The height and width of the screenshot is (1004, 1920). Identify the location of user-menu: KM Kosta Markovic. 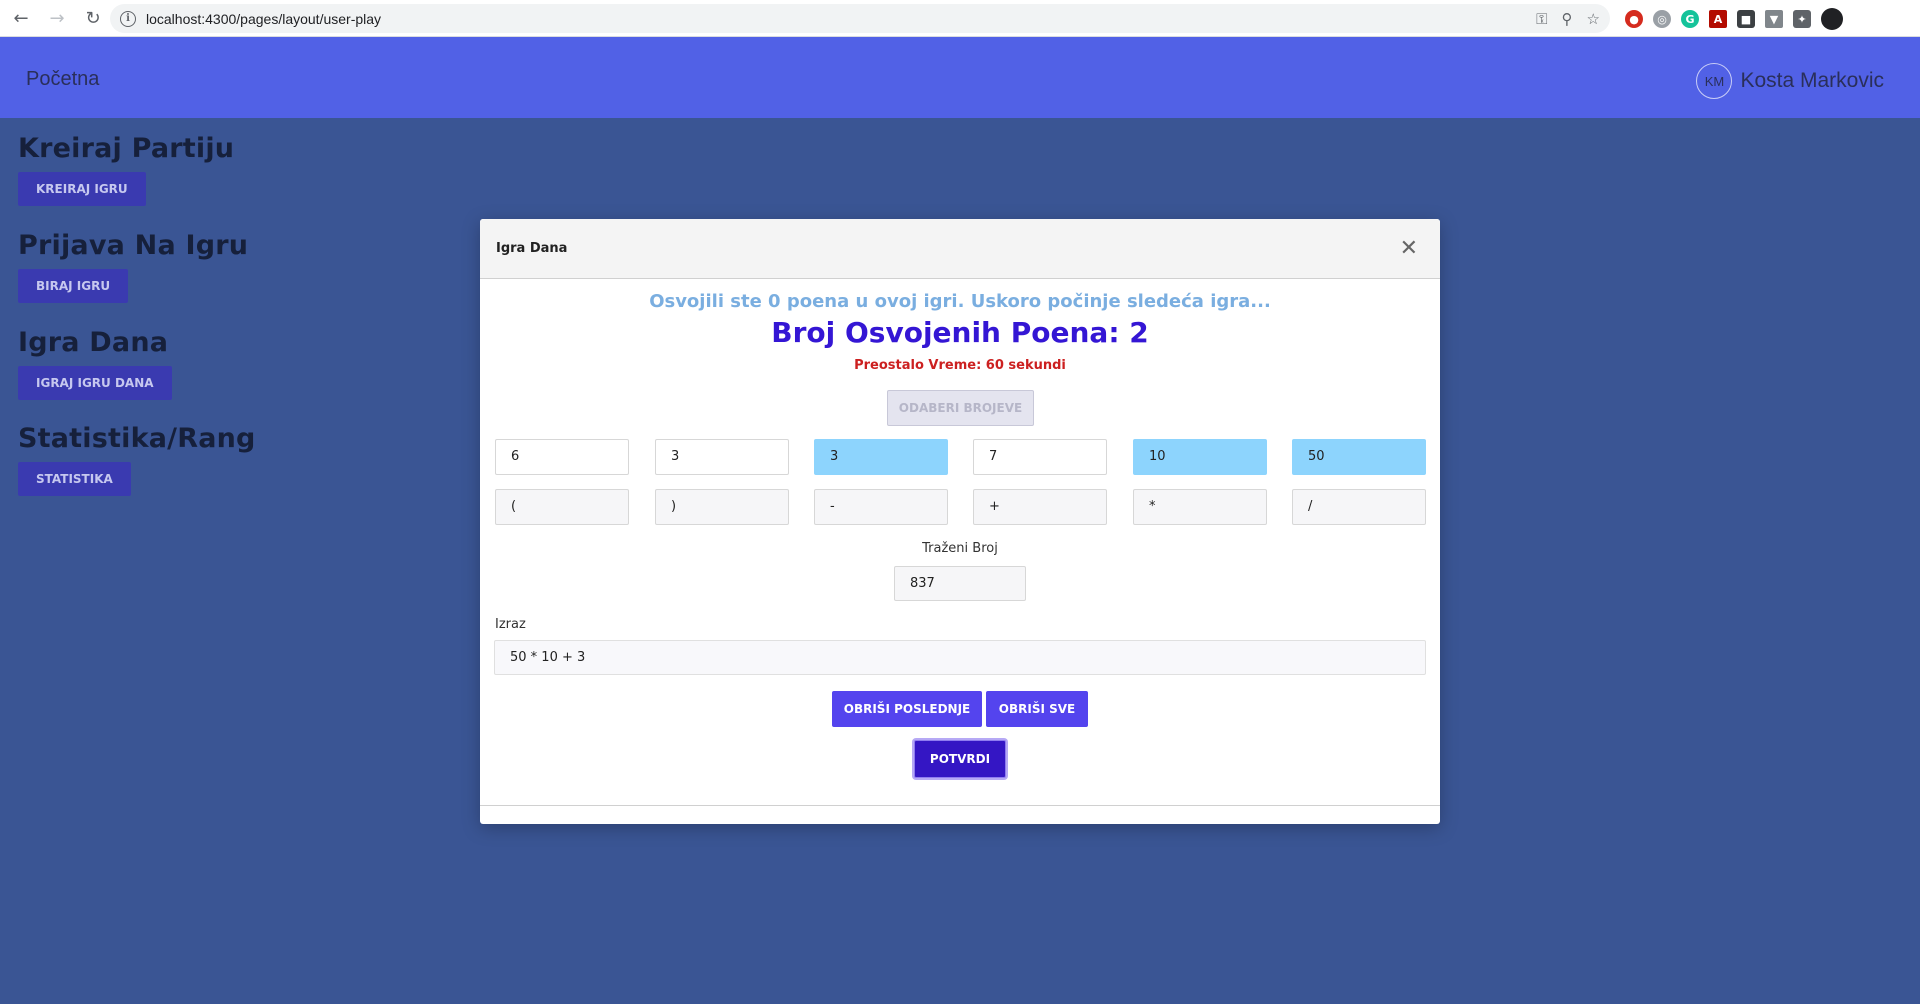
(1790, 81).